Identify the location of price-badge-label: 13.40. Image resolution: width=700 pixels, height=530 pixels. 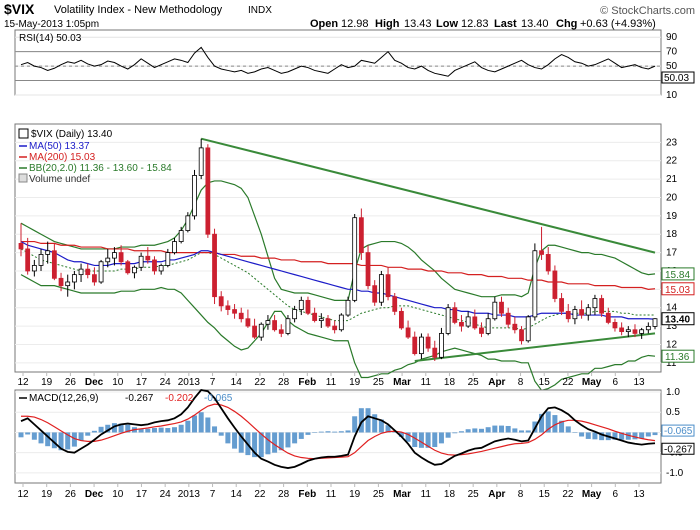
(677, 320).